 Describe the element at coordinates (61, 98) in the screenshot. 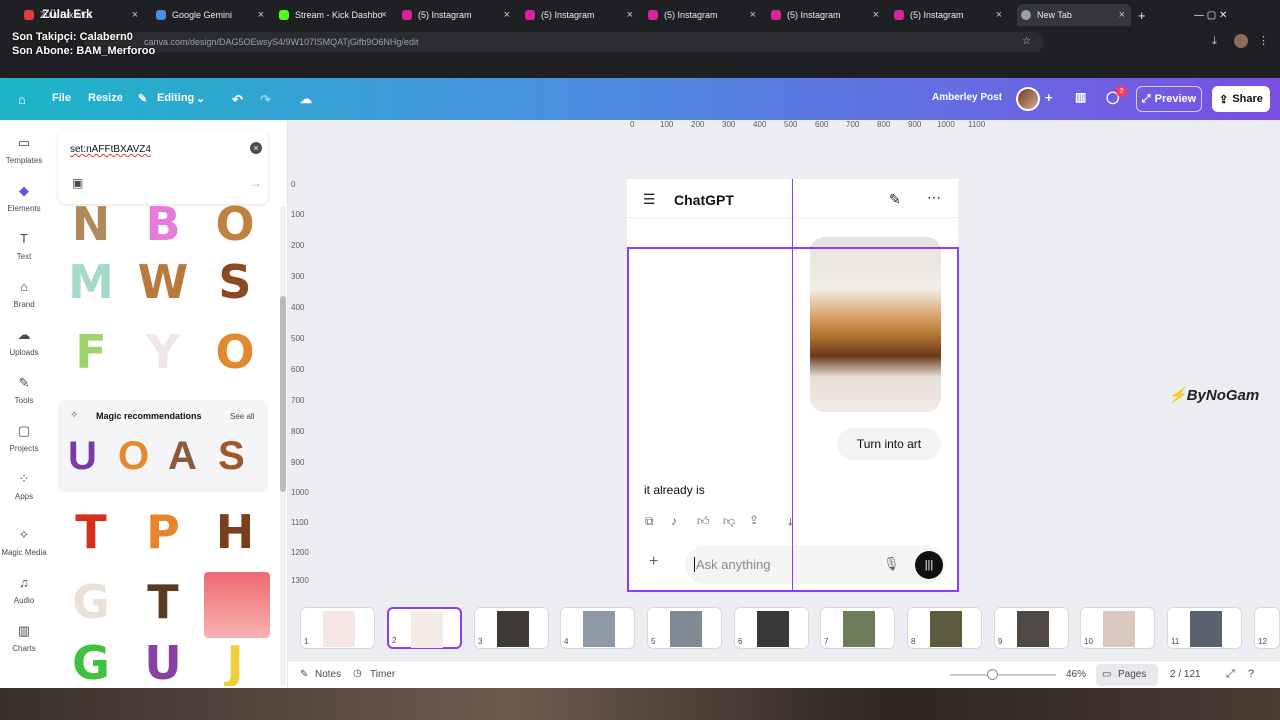

I see `file-menu: File` at that location.